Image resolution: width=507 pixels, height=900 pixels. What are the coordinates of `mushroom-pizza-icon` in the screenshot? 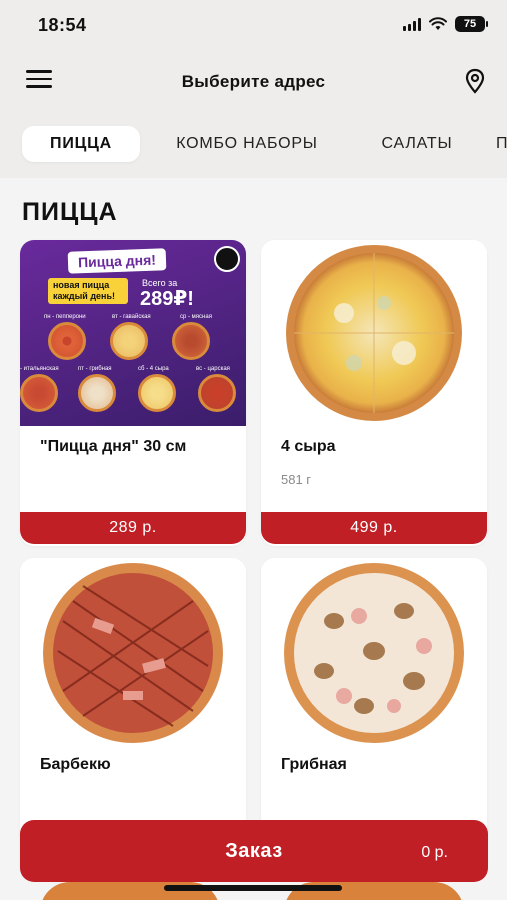 It's located at (97, 393).